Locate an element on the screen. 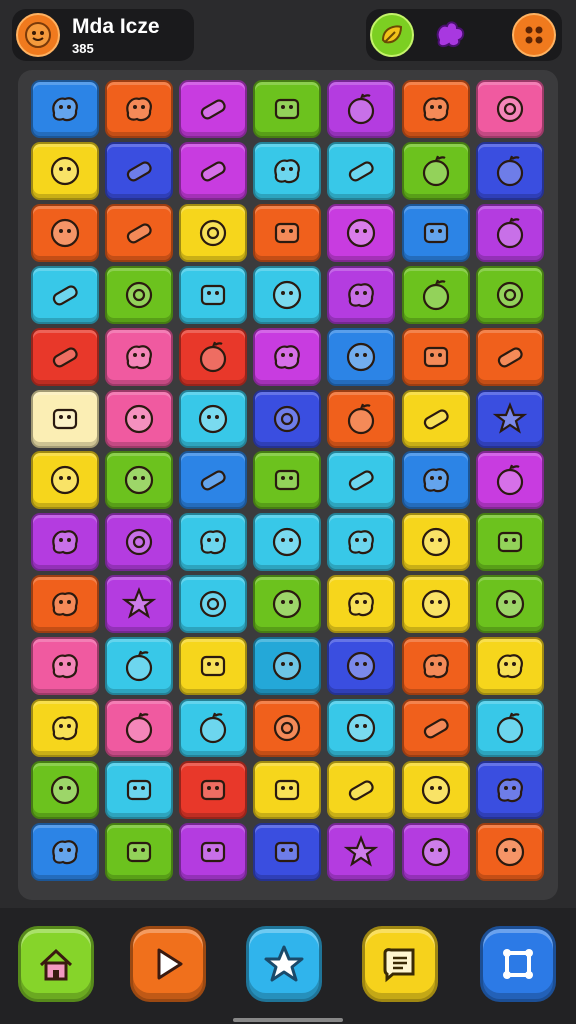 This screenshot has width=576, height=1024. profile-panel: Mda Icze 385 is located at coordinates (103, 35).